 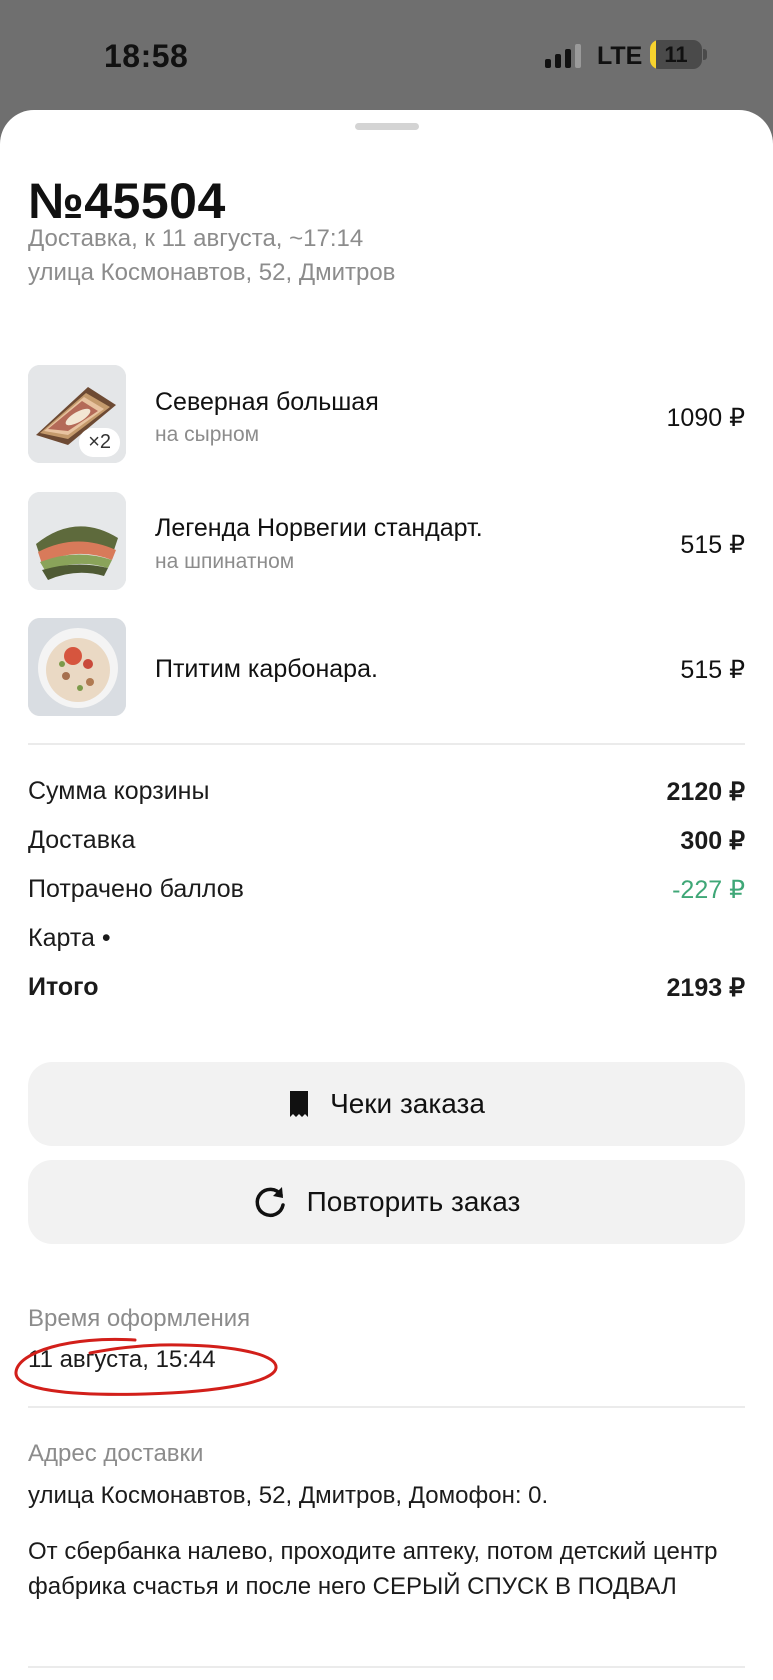 I want to click on delivery-cost-label: Доставка, so click(x=82, y=840).